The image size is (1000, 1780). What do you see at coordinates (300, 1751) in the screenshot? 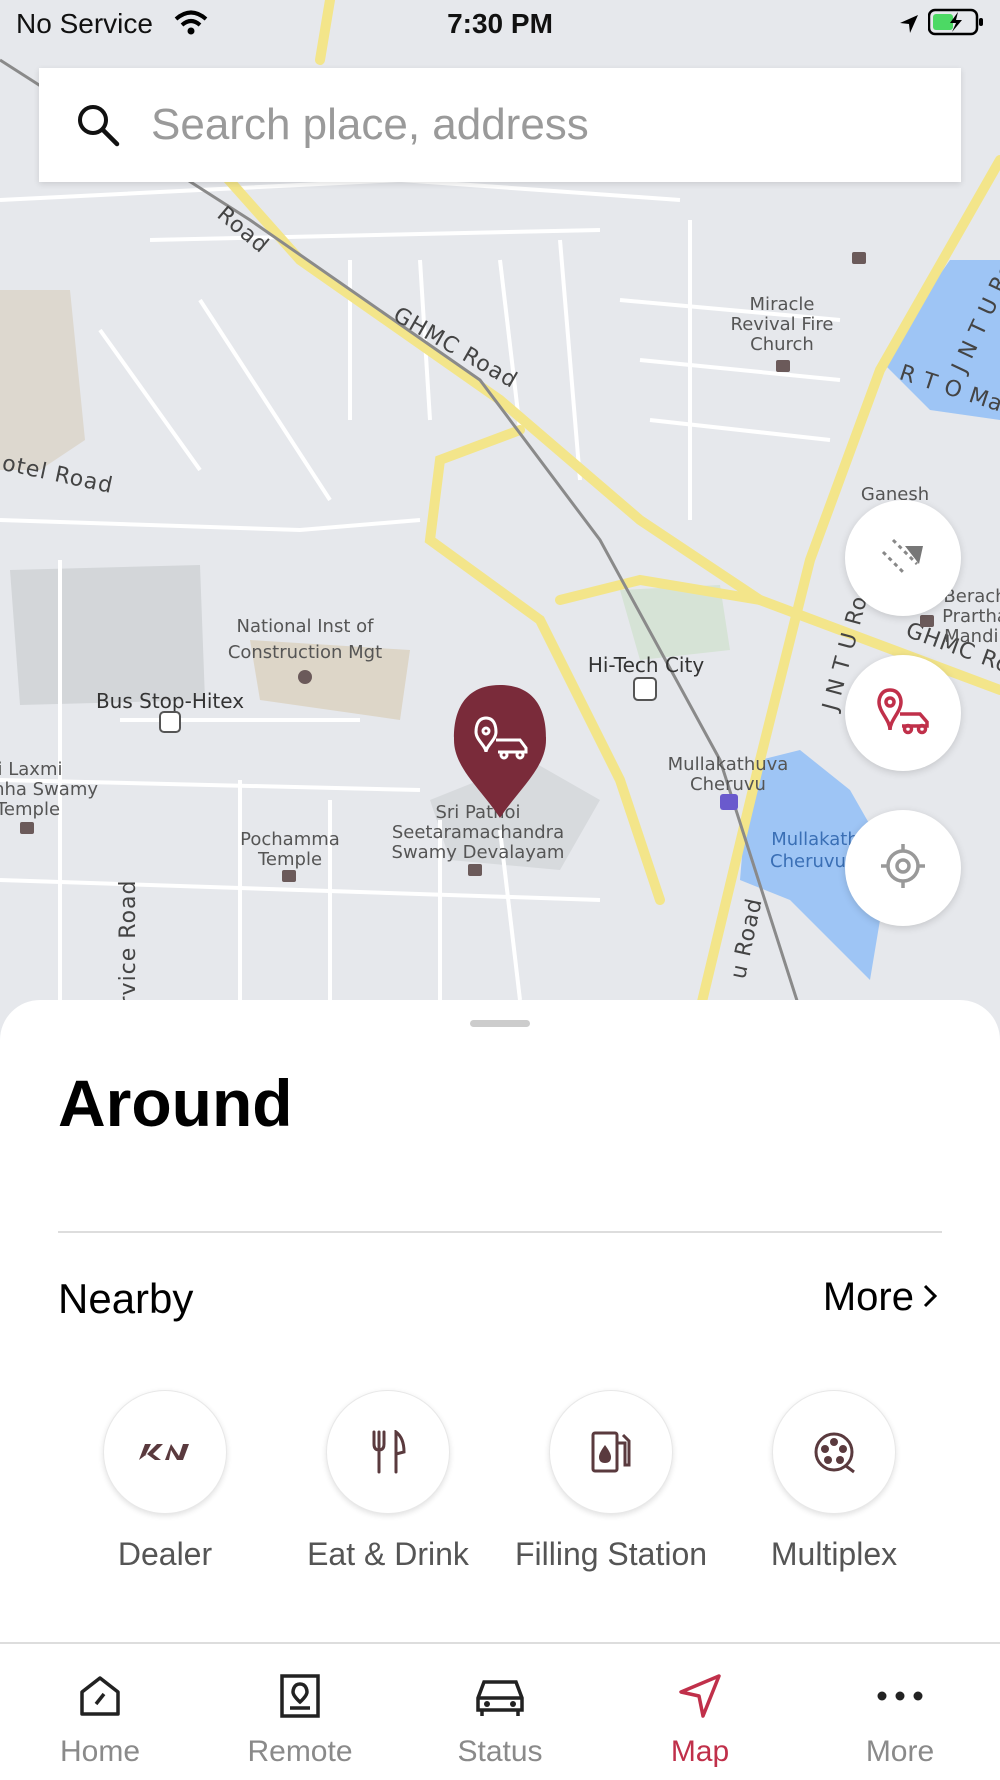
I see `tab-label: Remote` at bounding box center [300, 1751].